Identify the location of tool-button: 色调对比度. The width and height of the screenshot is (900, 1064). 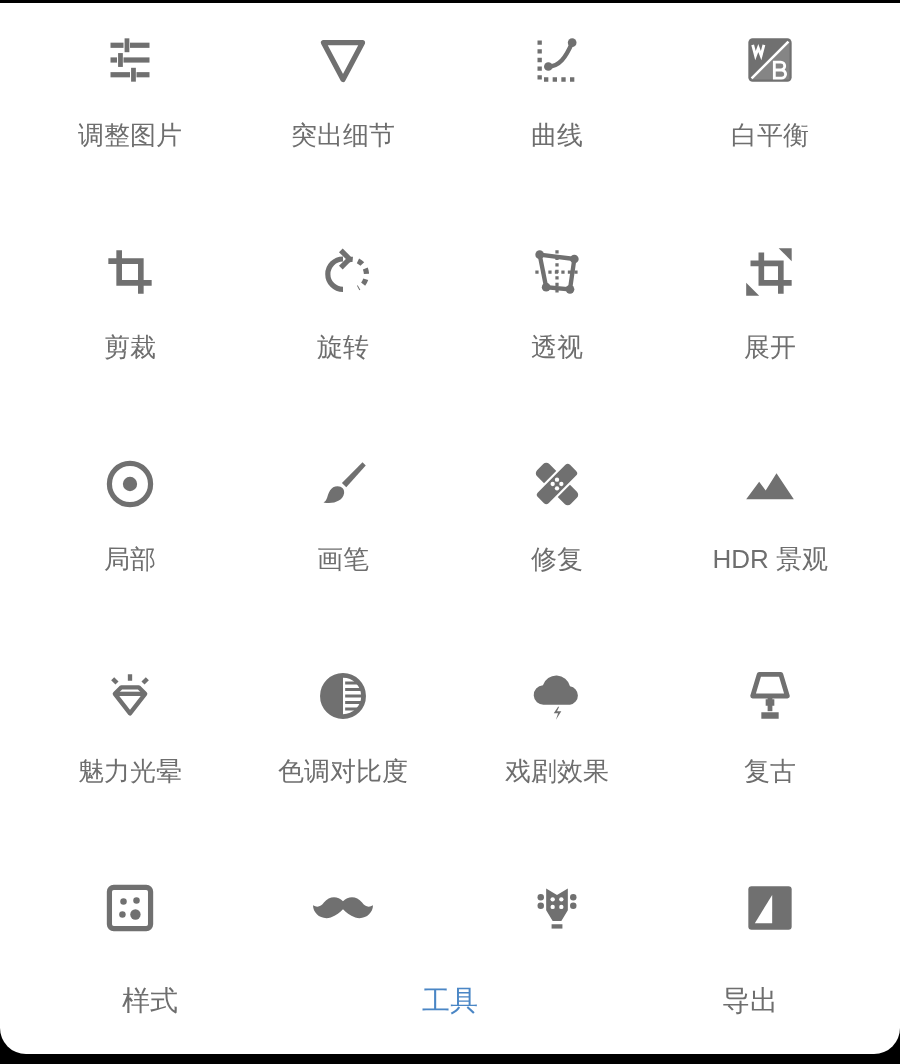
(343, 745).